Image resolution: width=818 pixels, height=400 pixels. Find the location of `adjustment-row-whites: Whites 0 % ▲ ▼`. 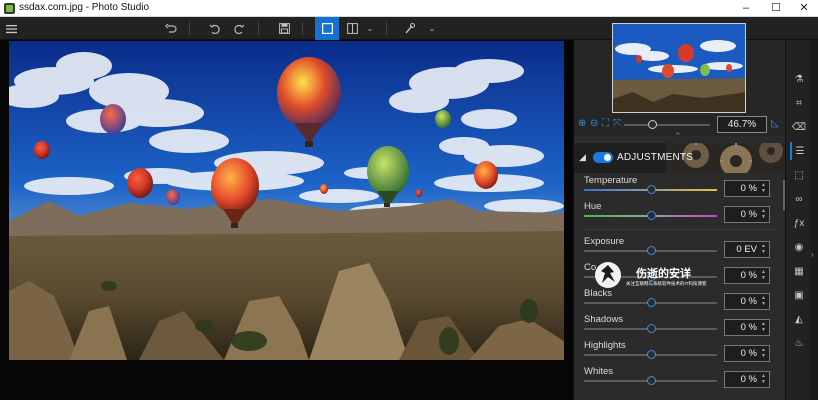

adjustment-row-whites: Whites 0 % ▲ ▼ is located at coordinates (680, 379).